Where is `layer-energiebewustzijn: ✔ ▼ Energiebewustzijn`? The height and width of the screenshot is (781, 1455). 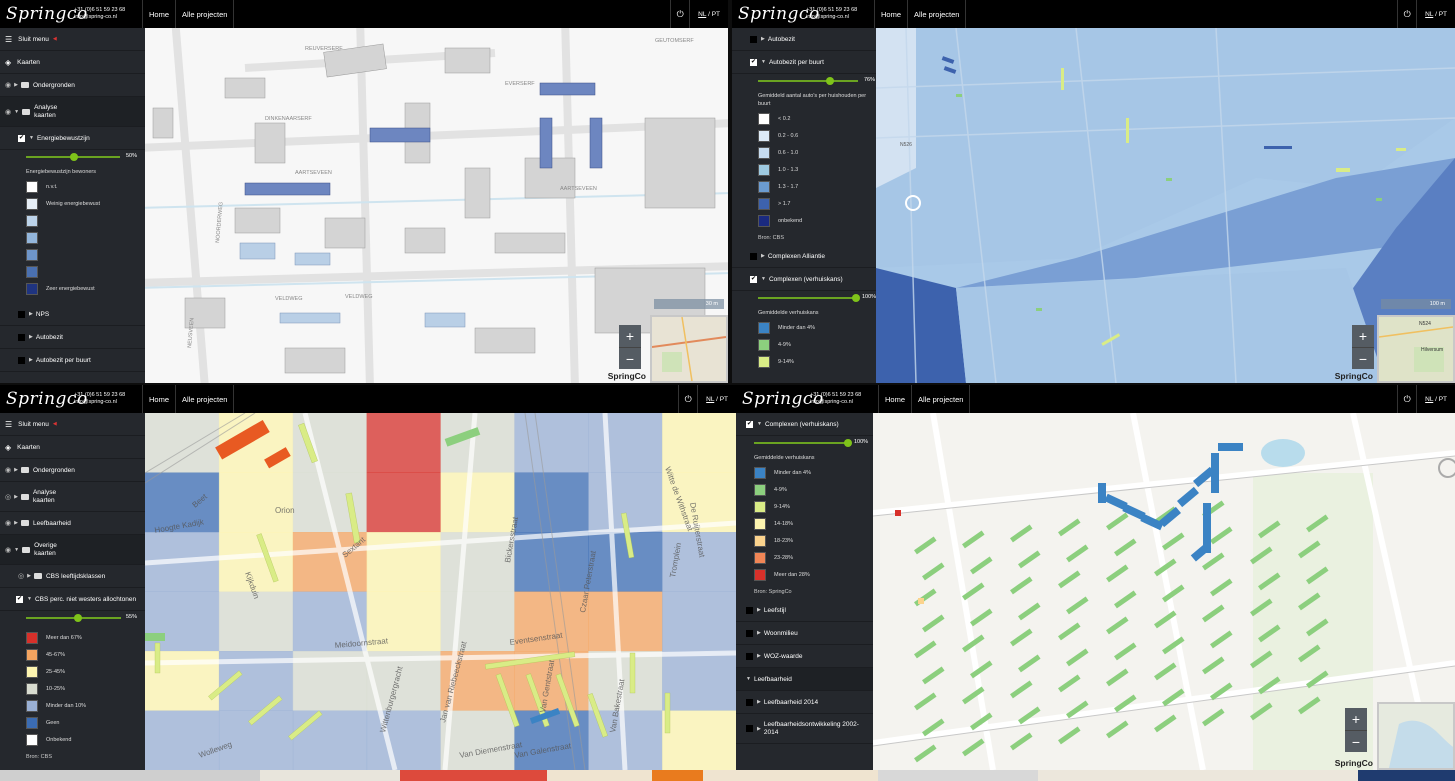 layer-energiebewustzijn: ✔ ▼ Energiebewustzijn is located at coordinates (72, 138).